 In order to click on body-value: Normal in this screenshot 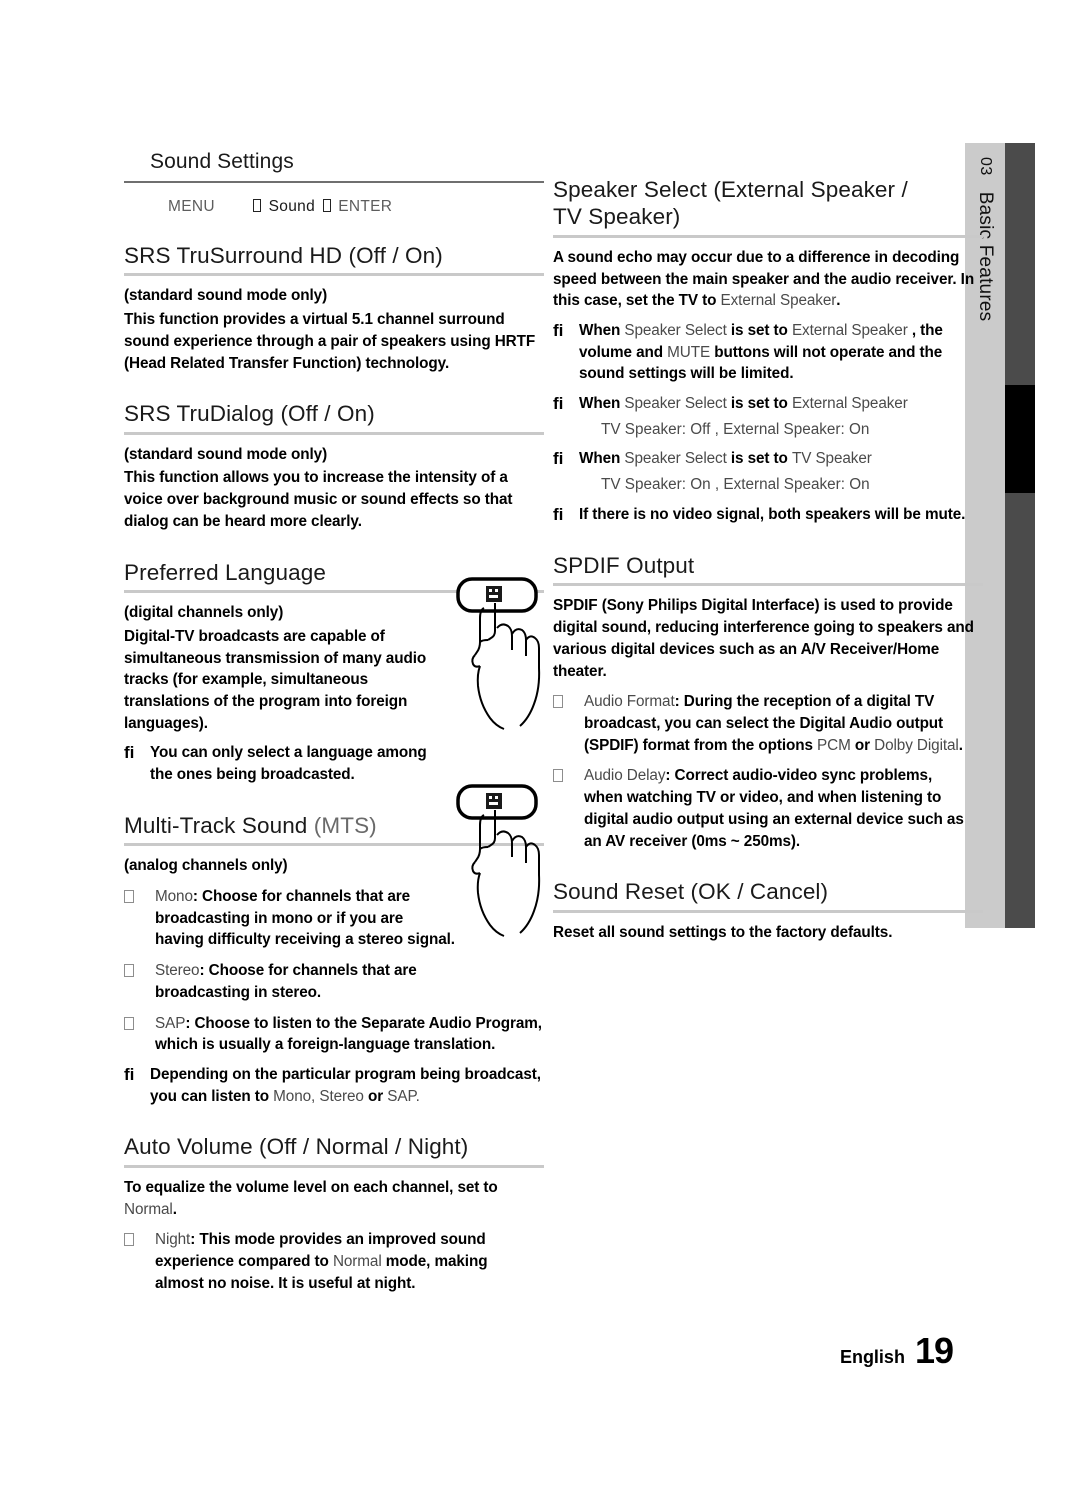, I will do `click(148, 1209)`.